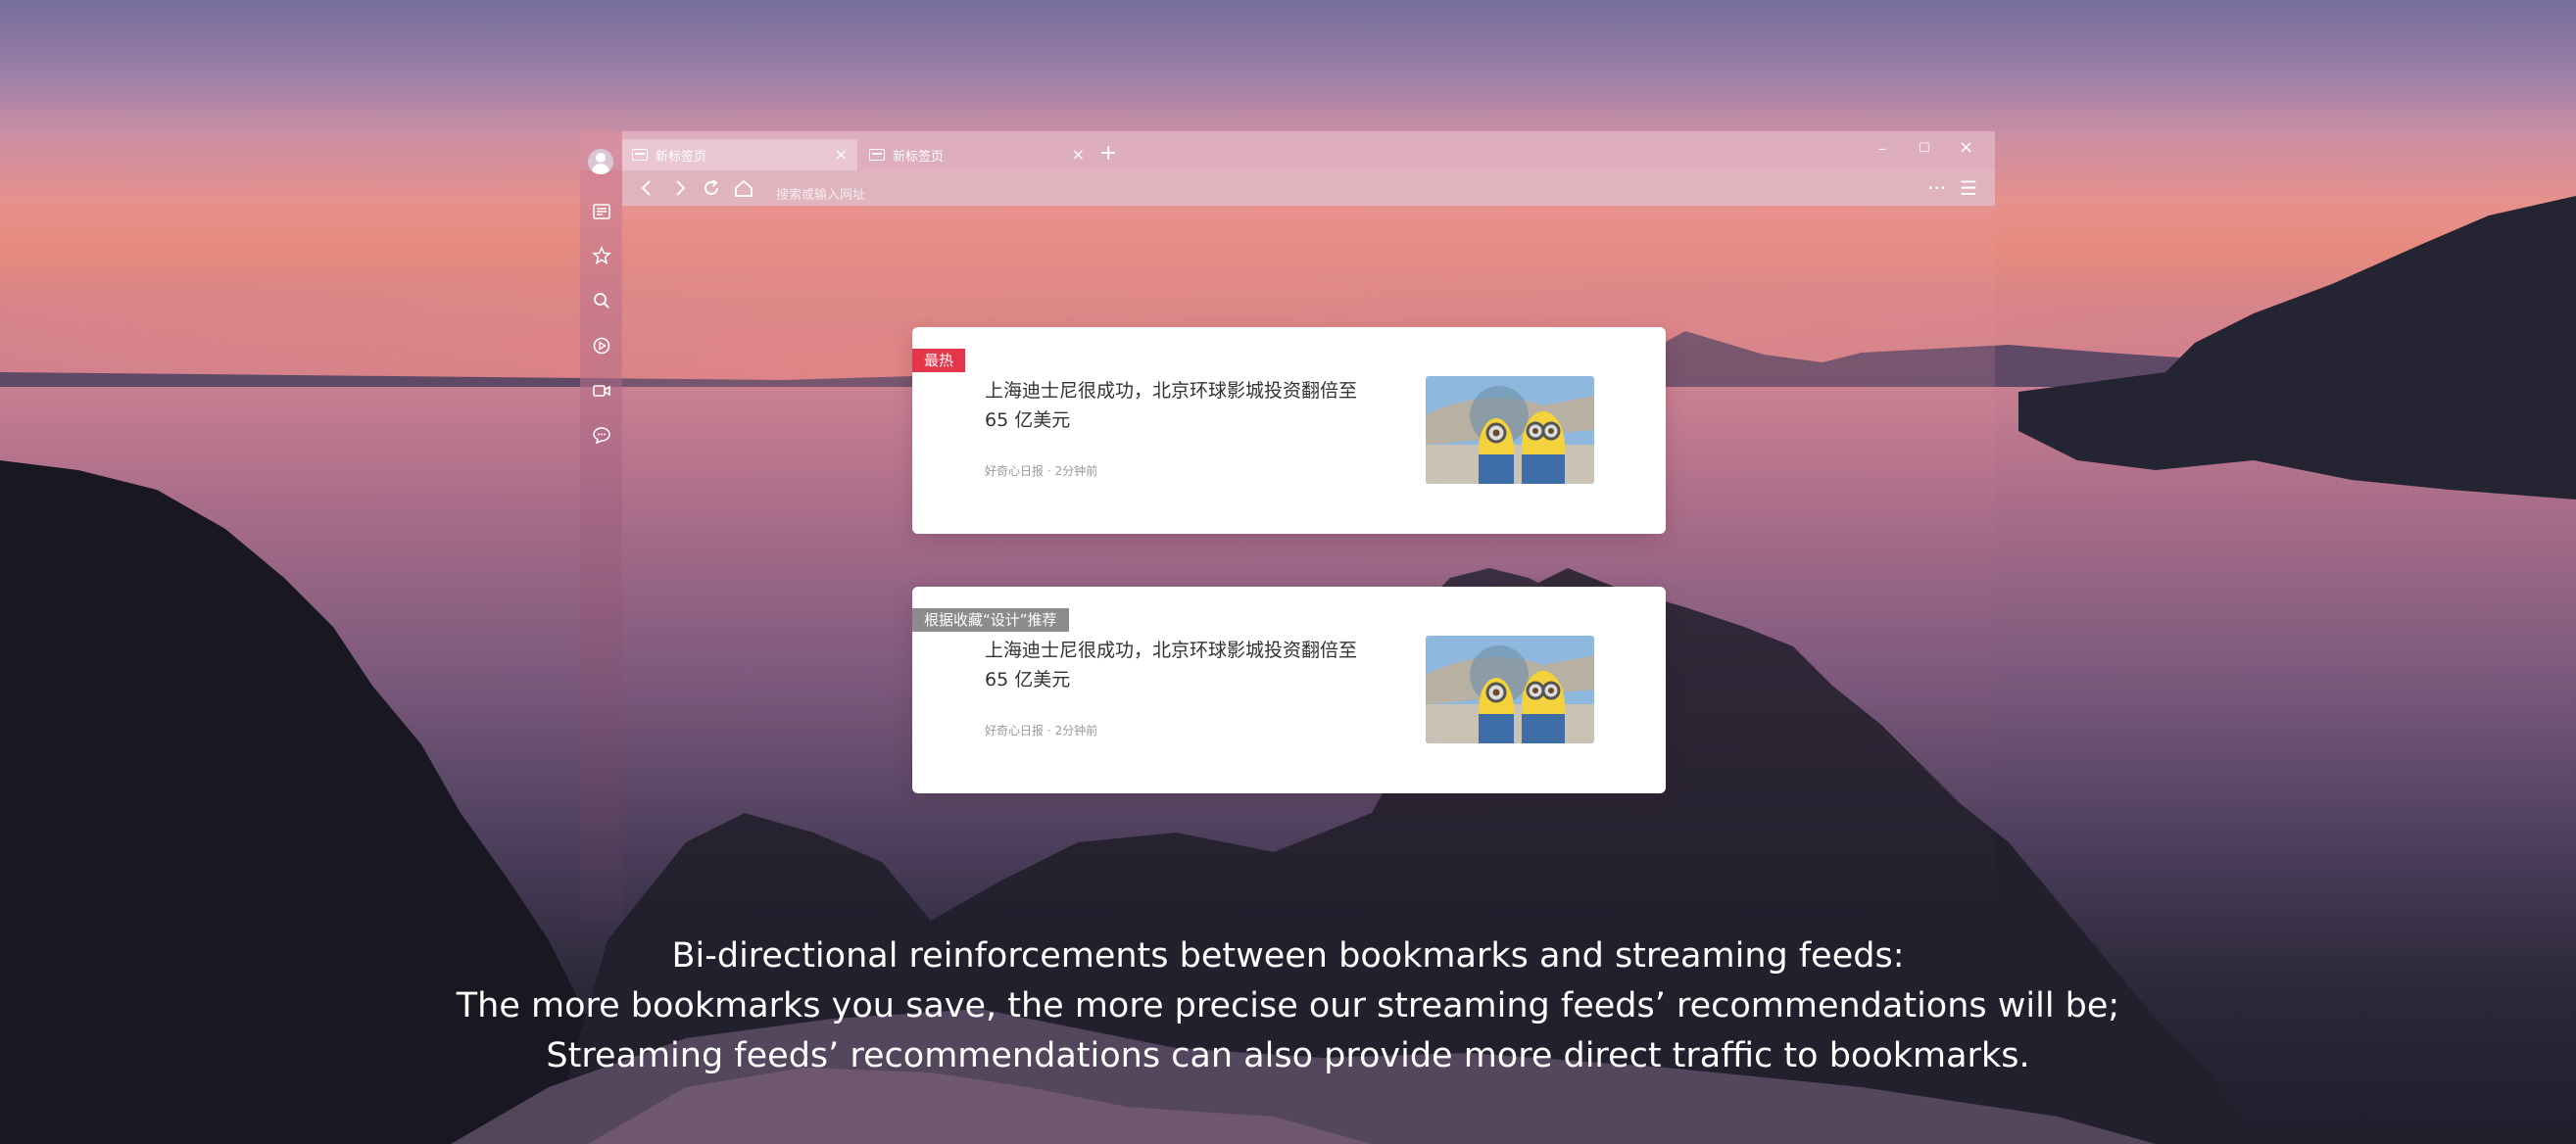  Describe the element at coordinates (820, 193) in the screenshot. I see `address-bar: 搜索或输入网址` at that location.